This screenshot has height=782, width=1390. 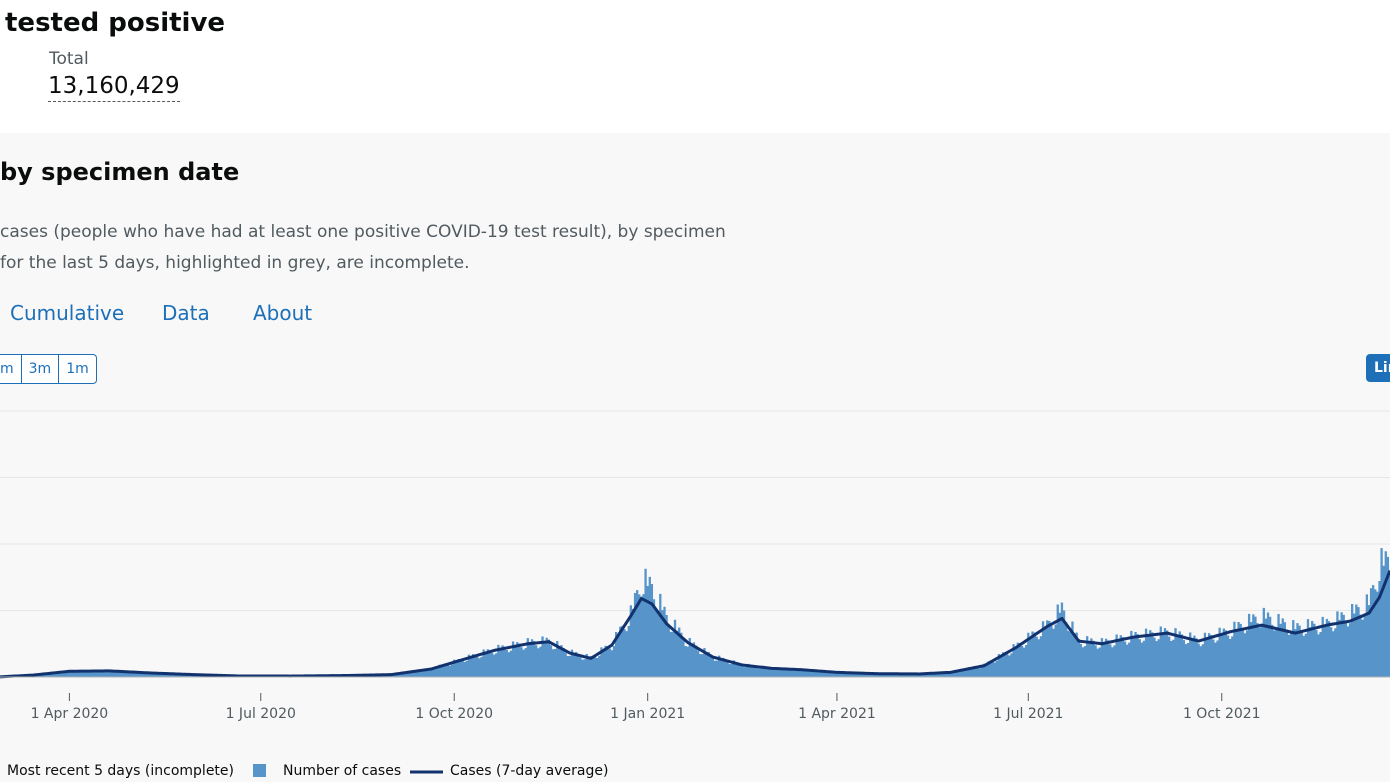 I want to click on legend-incomplete-label: Most recent 5 days (incomplete), so click(x=120, y=771).